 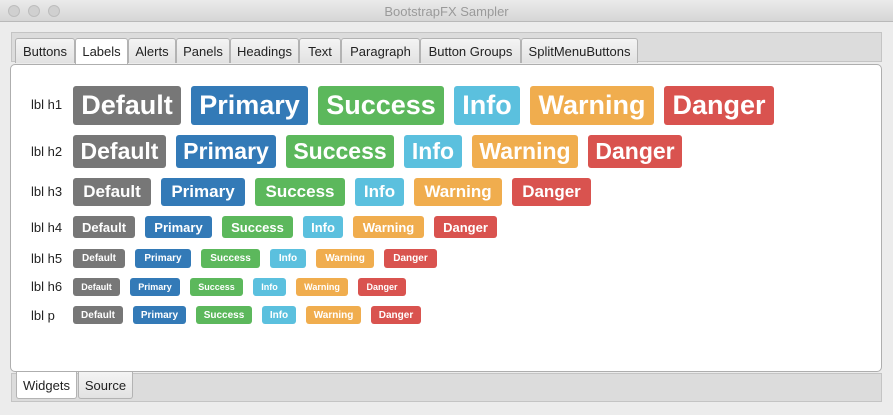 I want to click on label-primary-h1: Primary, so click(x=249, y=105).